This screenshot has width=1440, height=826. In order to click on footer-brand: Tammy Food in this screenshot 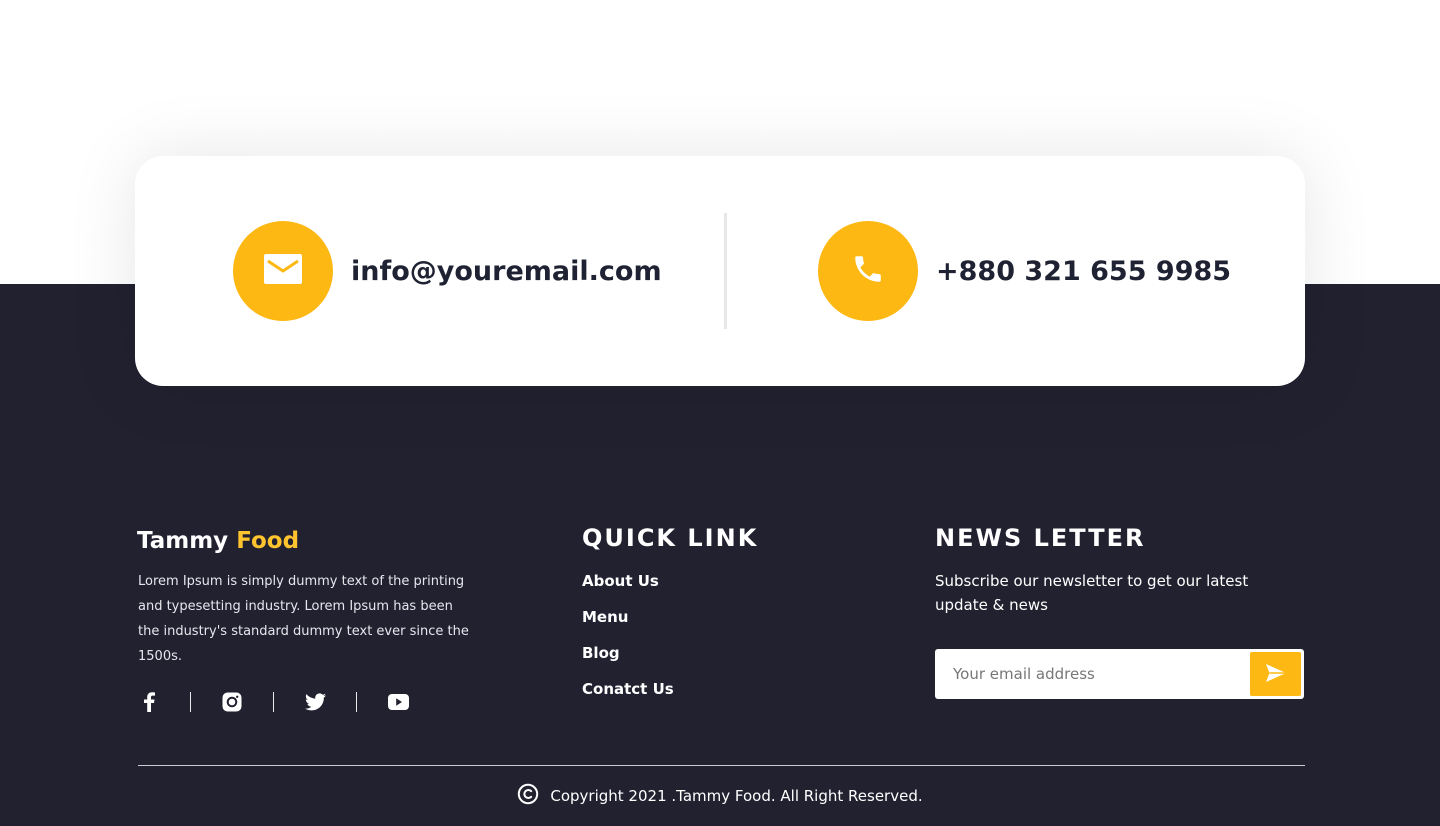, I will do `click(218, 541)`.